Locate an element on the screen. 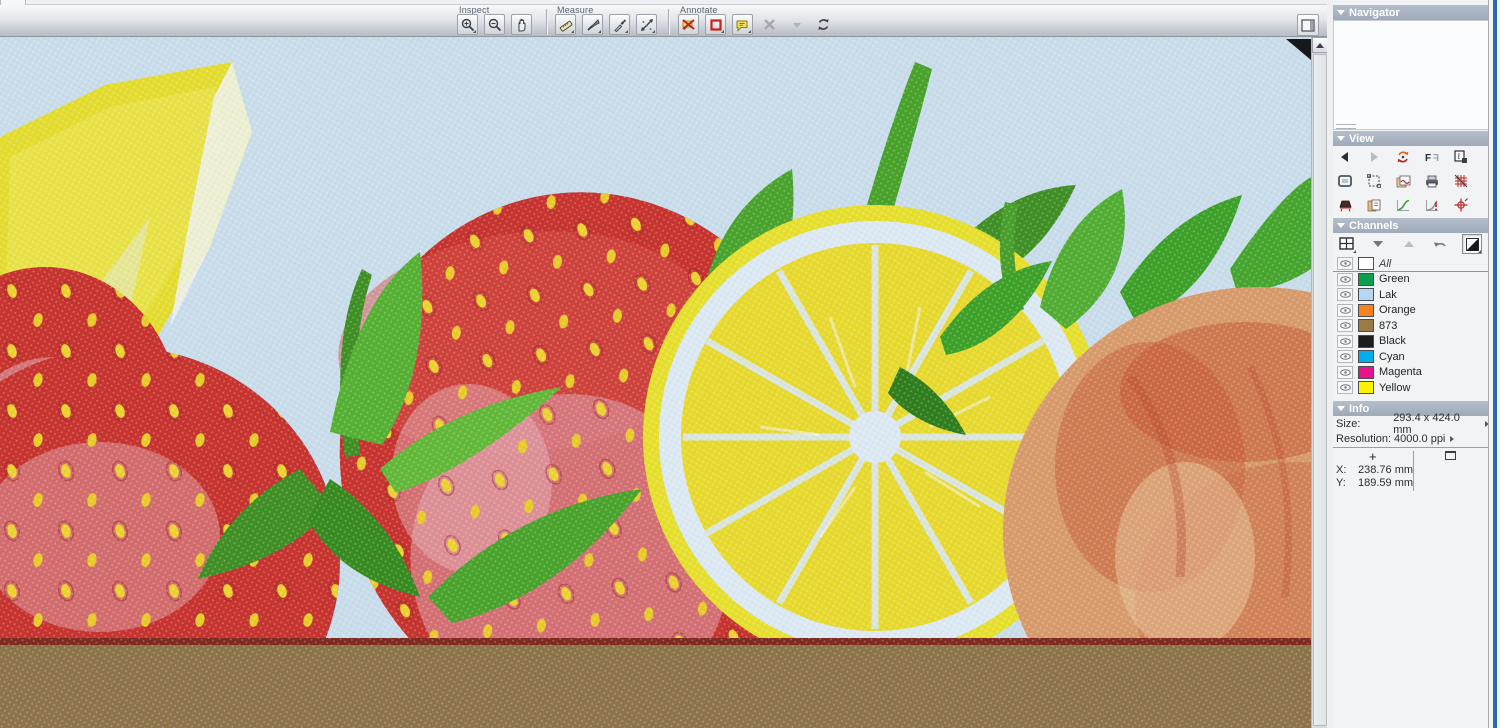 This screenshot has height=728, width=1500. channel-row-yellow: Yellow is located at coordinates (1411, 388).